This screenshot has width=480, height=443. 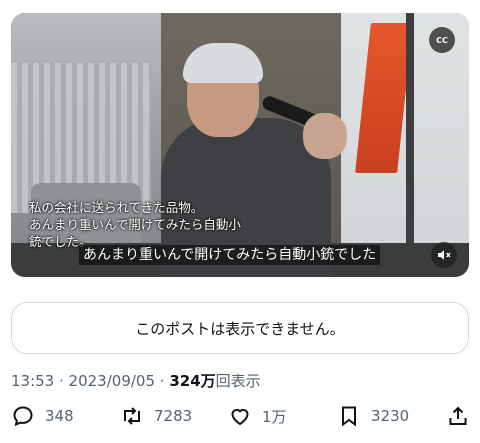 I want to click on reply-count: 348, so click(x=59, y=416).